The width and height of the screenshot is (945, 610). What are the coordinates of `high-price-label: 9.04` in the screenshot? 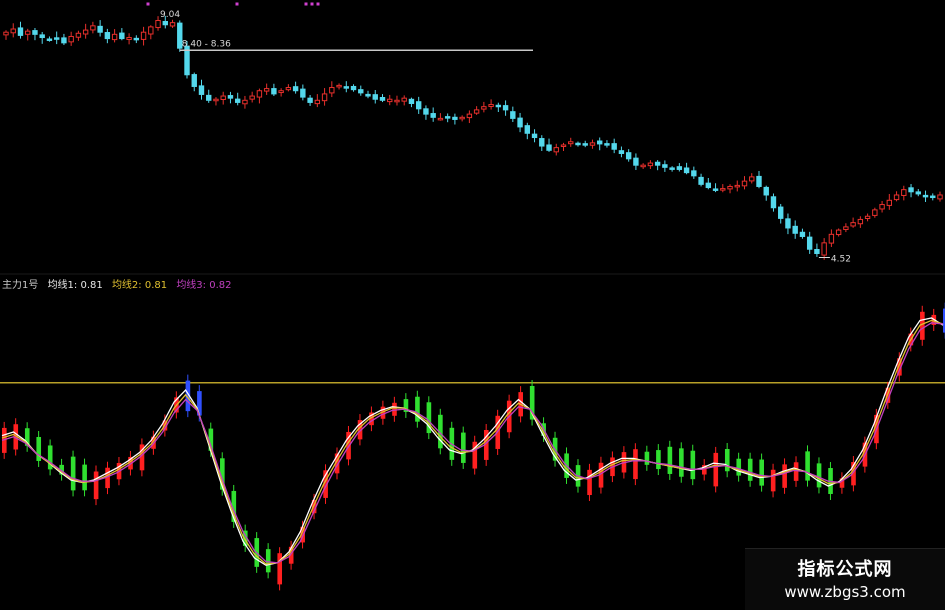 It's located at (170, 15).